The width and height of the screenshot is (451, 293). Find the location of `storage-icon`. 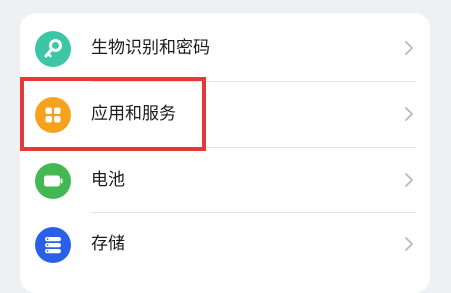

storage-icon is located at coordinates (53, 245).